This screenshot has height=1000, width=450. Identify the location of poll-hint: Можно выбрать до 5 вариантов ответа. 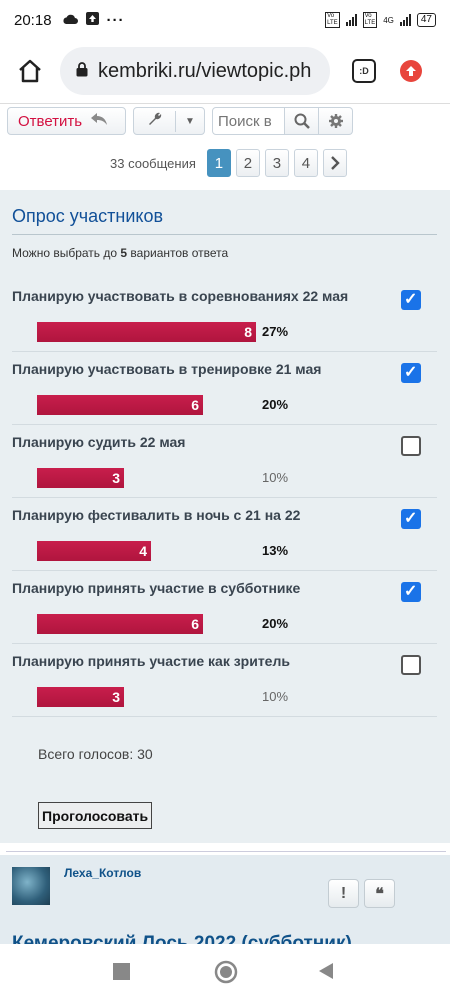
(120, 253).